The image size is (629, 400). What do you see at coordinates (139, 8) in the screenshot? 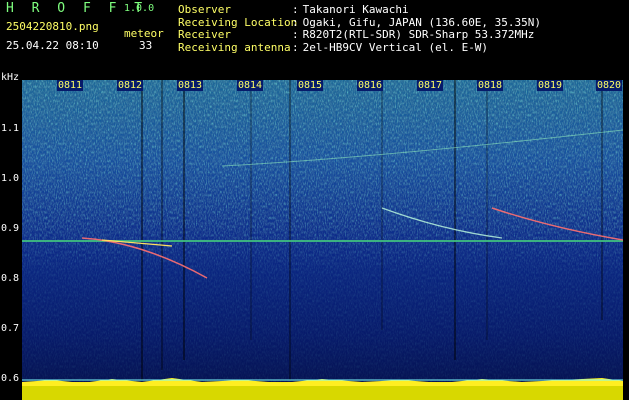
I see `app-version: 1.0.0` at bounding box center [139, 8].